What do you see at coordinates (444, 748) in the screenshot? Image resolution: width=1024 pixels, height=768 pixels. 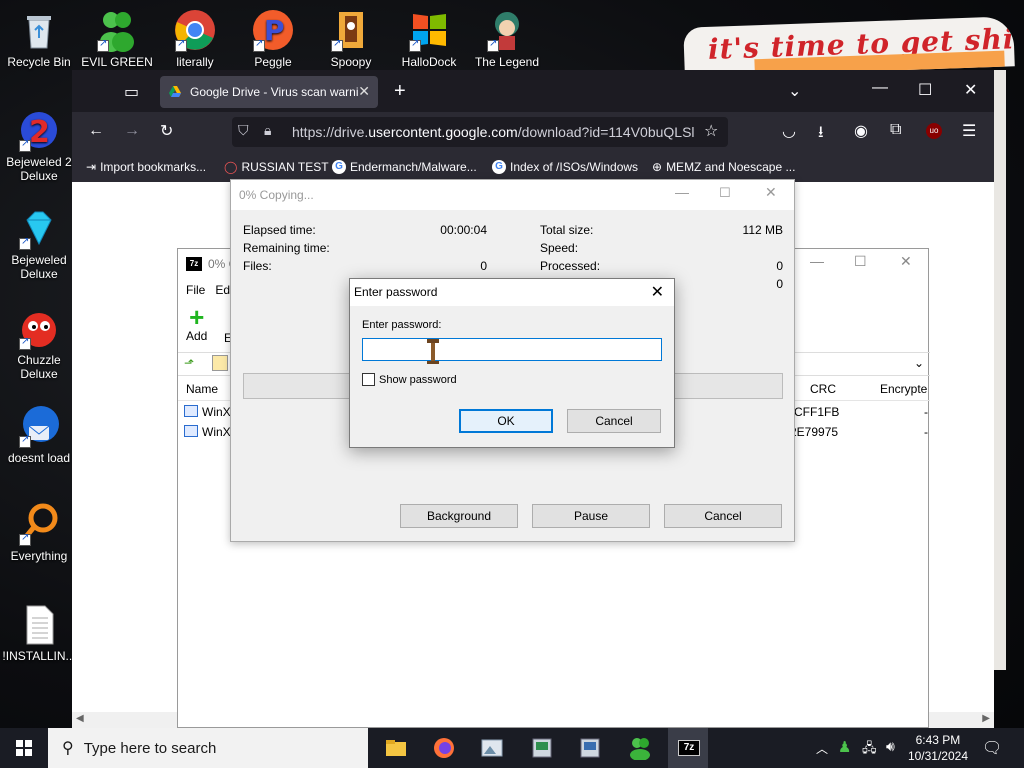 I see `firefox-icon` at bounding box center [444, 748].